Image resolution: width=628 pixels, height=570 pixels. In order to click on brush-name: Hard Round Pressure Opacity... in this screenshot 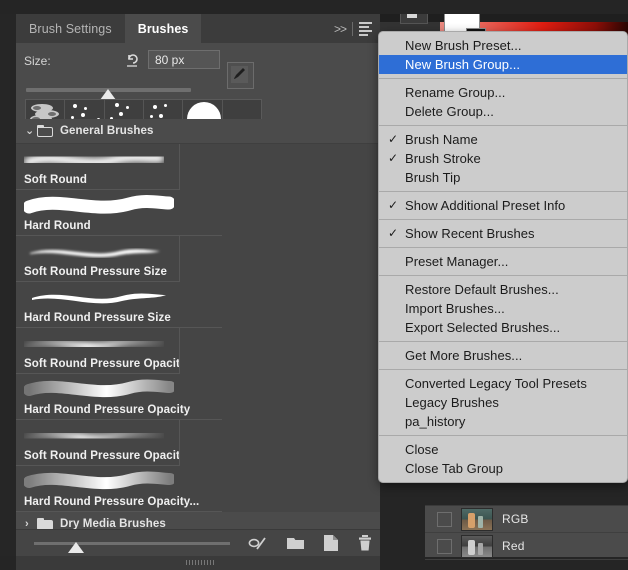, I will do `click(112, 502)`.